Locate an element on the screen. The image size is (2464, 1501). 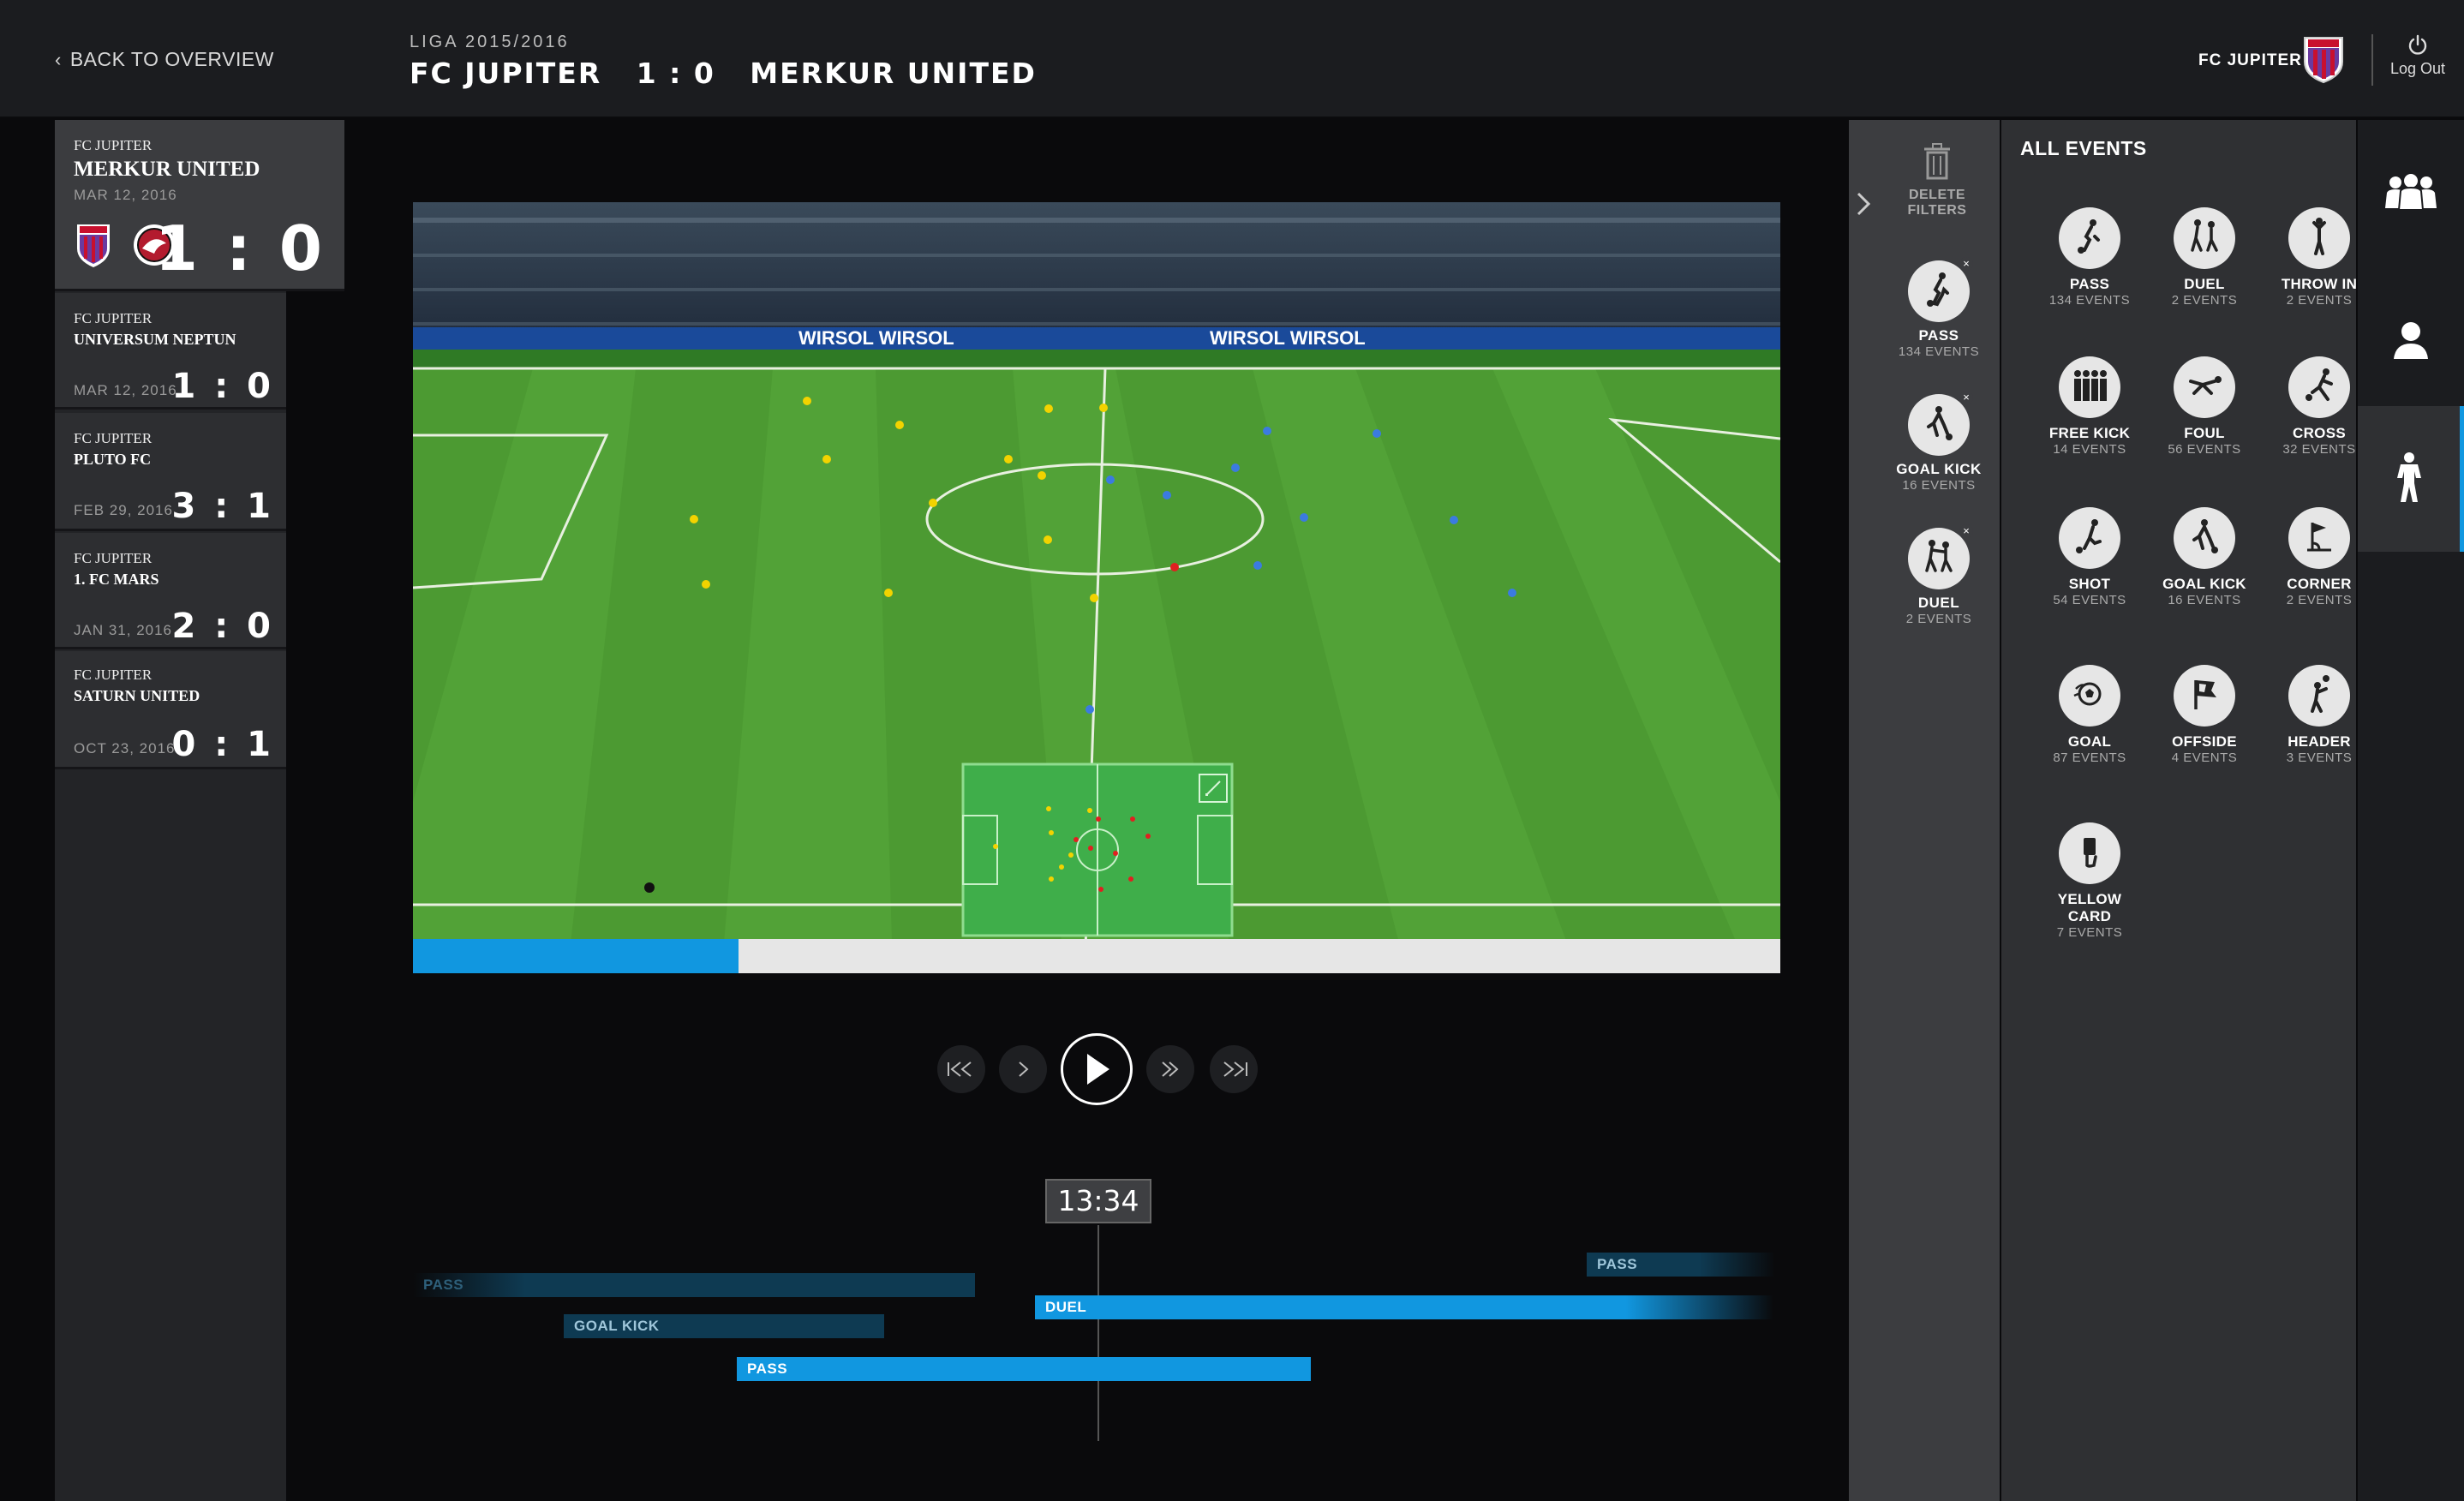
event-filter-goal-kick: GOAL KICK 16 EVENTS is located at coordinates (2204, 557).